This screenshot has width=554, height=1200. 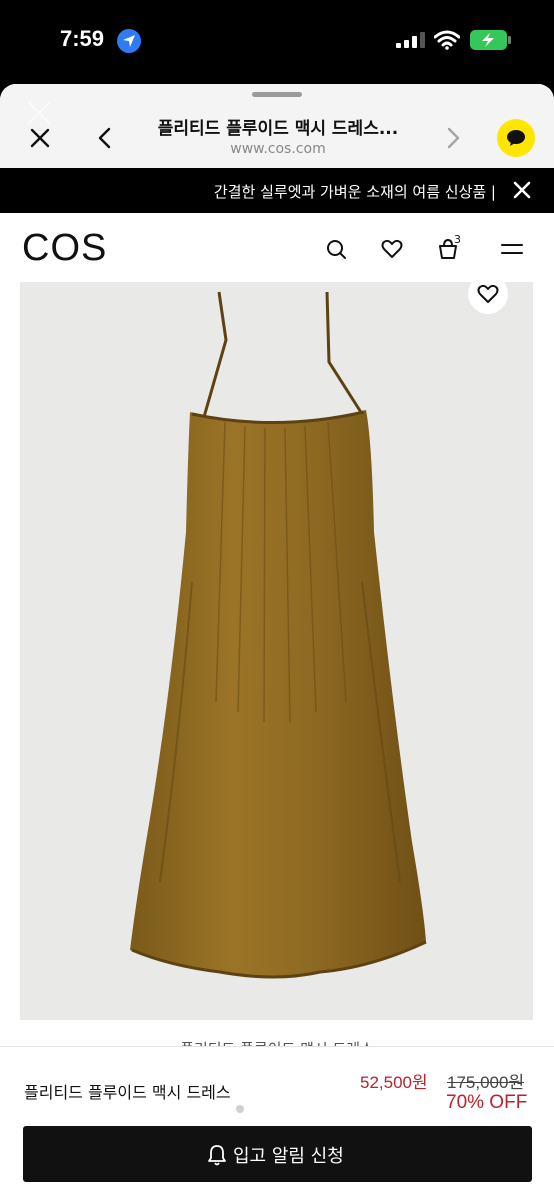 I want to click on kakaotalk-icon, so click(x=516, y=138).